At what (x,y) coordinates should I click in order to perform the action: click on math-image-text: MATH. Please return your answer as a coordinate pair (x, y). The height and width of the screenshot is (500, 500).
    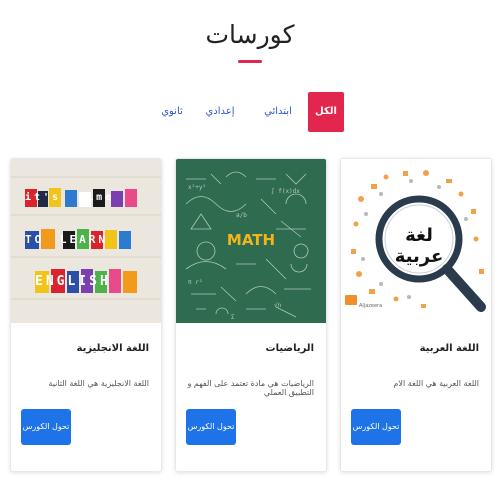
    Looking at the image, I should click on (251, 240).